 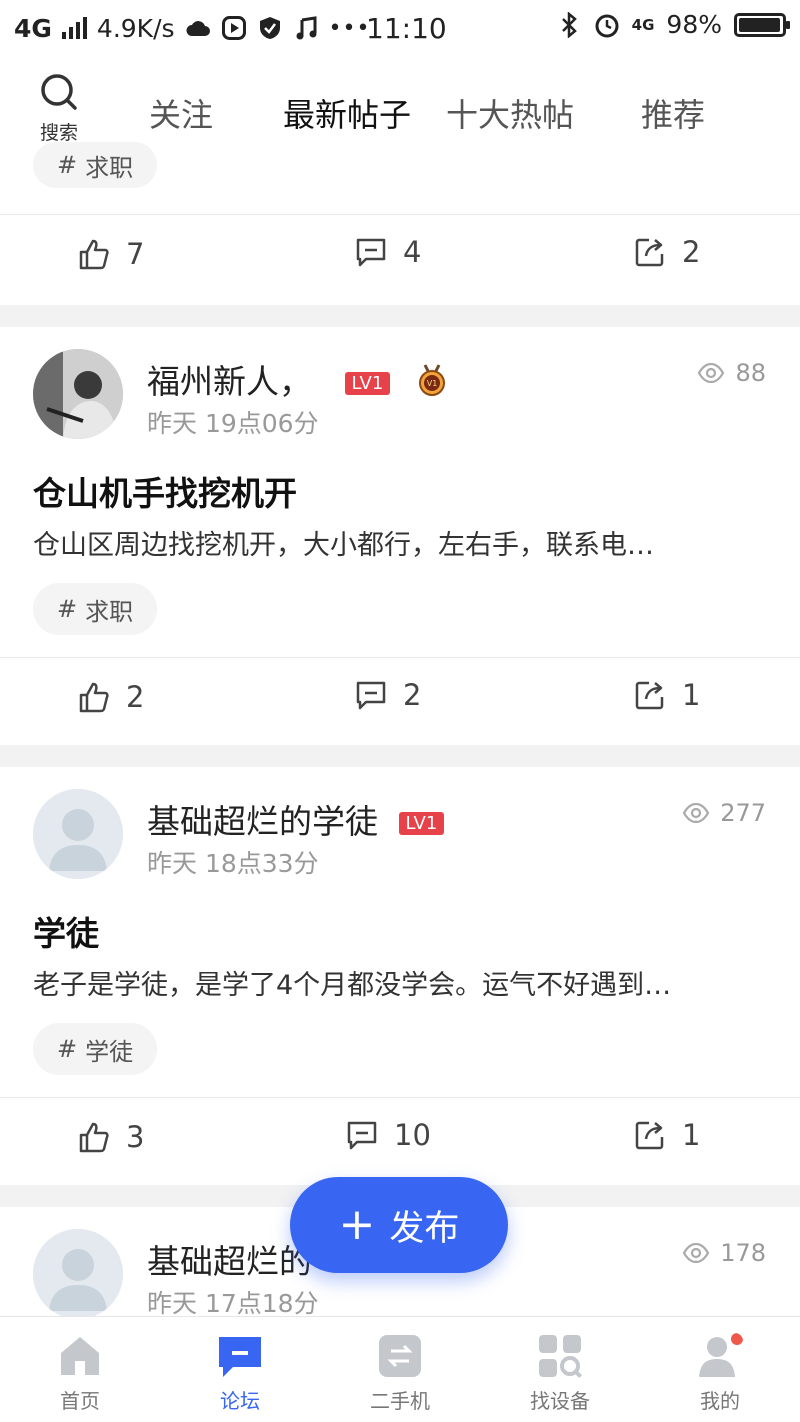 What do you see at coordinates (234, 28) in the screenshot?
I see `video-icon` at bounding box center [234, 28].